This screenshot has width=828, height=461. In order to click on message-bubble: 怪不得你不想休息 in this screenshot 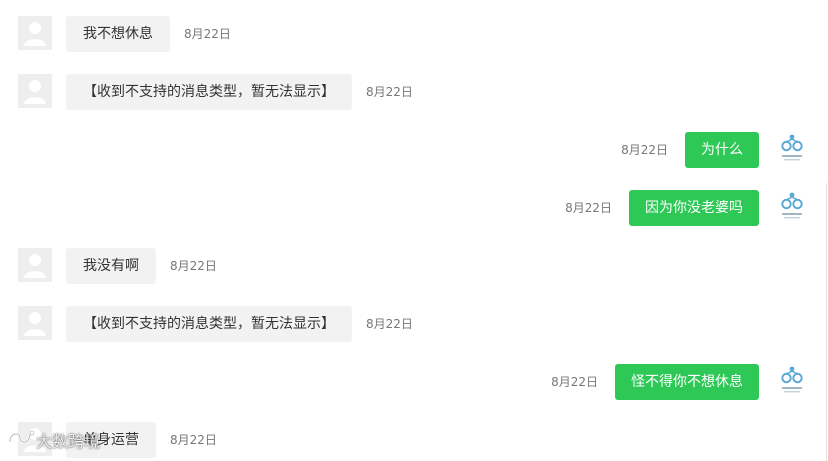, I will do `click(687, 382)`.